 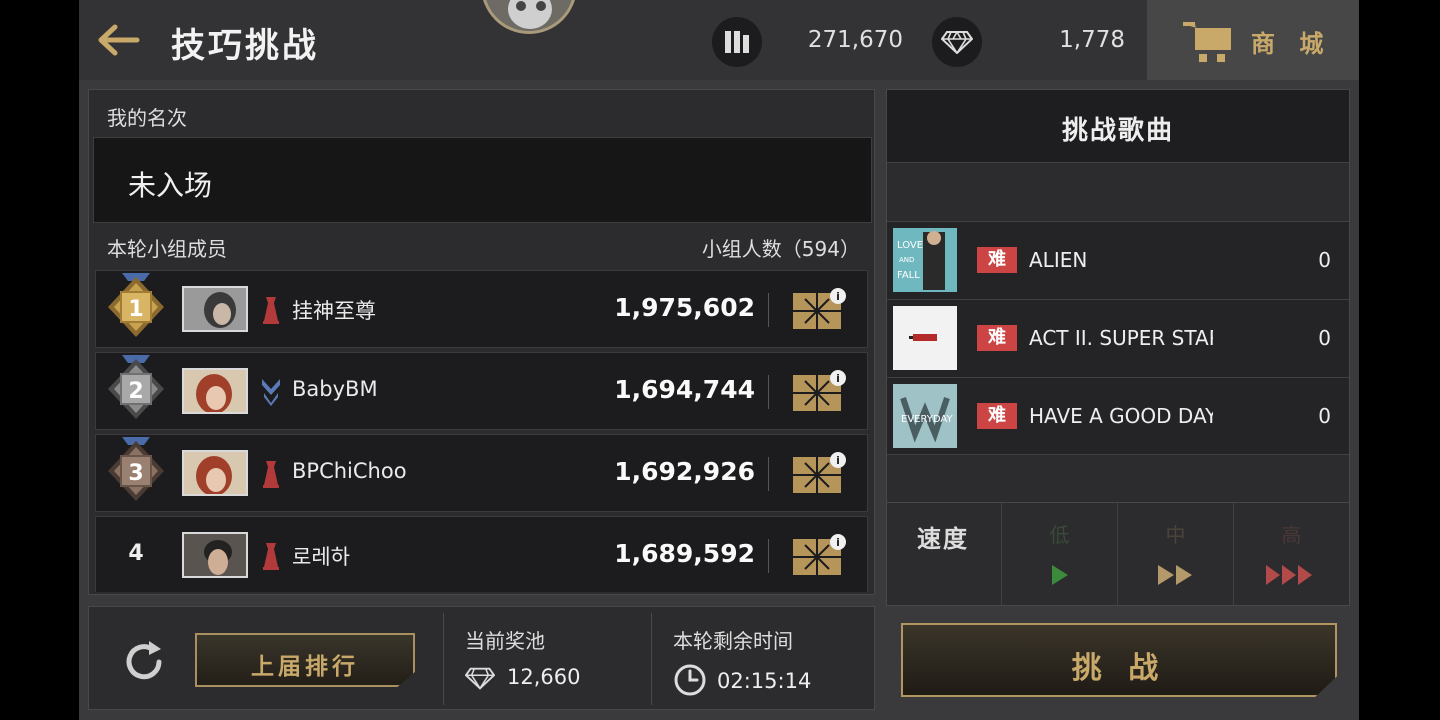 What do you see at coordinates (1289, 575) in the screenshot?
I see `triple-forward-icon` at bounding box center [1289, 575].